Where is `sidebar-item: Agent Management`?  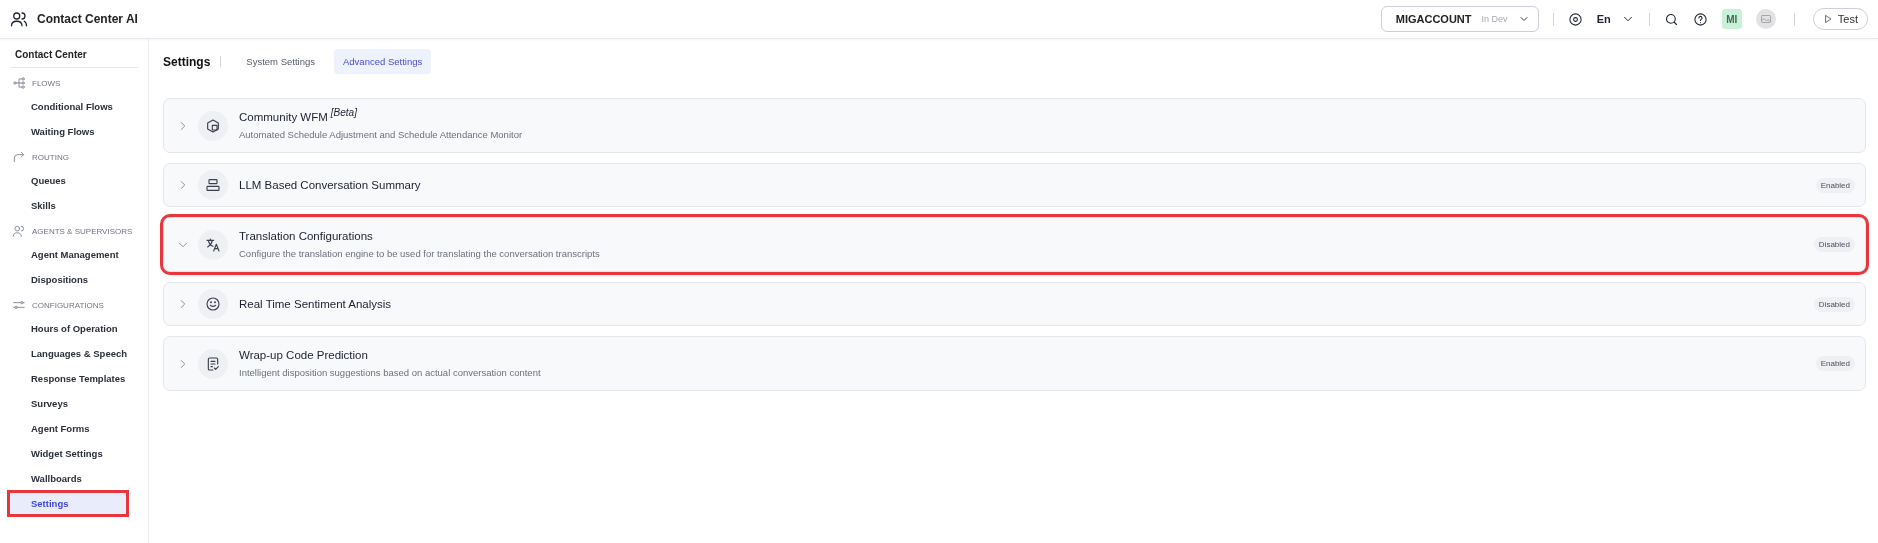 sidebar-item: Agent Management is located at coordinates (67, 254).